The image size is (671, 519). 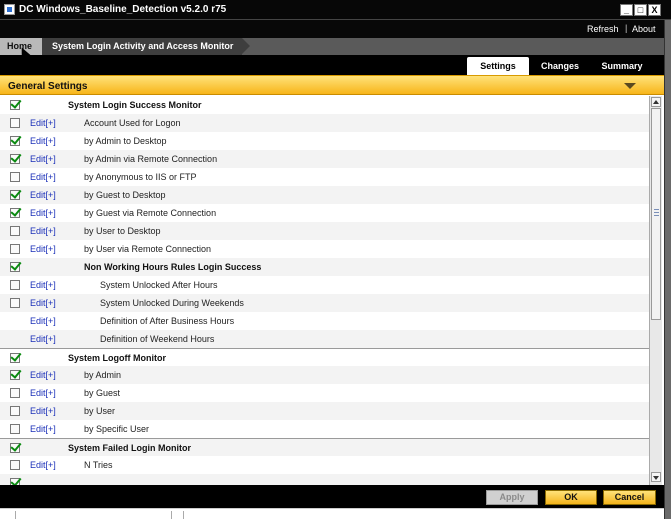 What do you see at coordinates (644, 29) in the screenshot?
I see `about-link: About` at bounding box center [644, 29].